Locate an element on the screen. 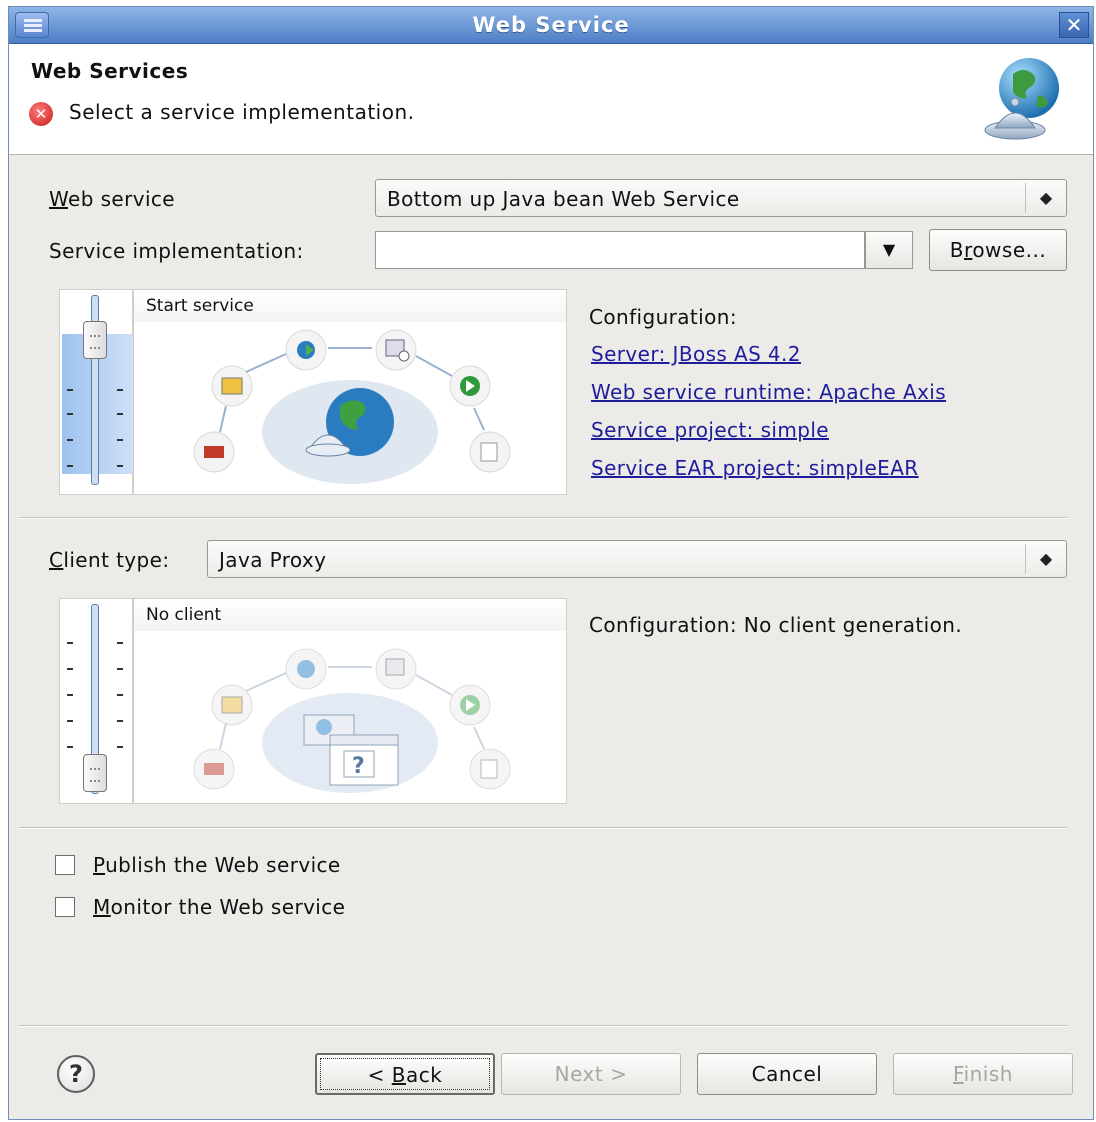 This screenshot has height=1122, width=1096. next-button: Next > is located at coordinates (591, 1074).